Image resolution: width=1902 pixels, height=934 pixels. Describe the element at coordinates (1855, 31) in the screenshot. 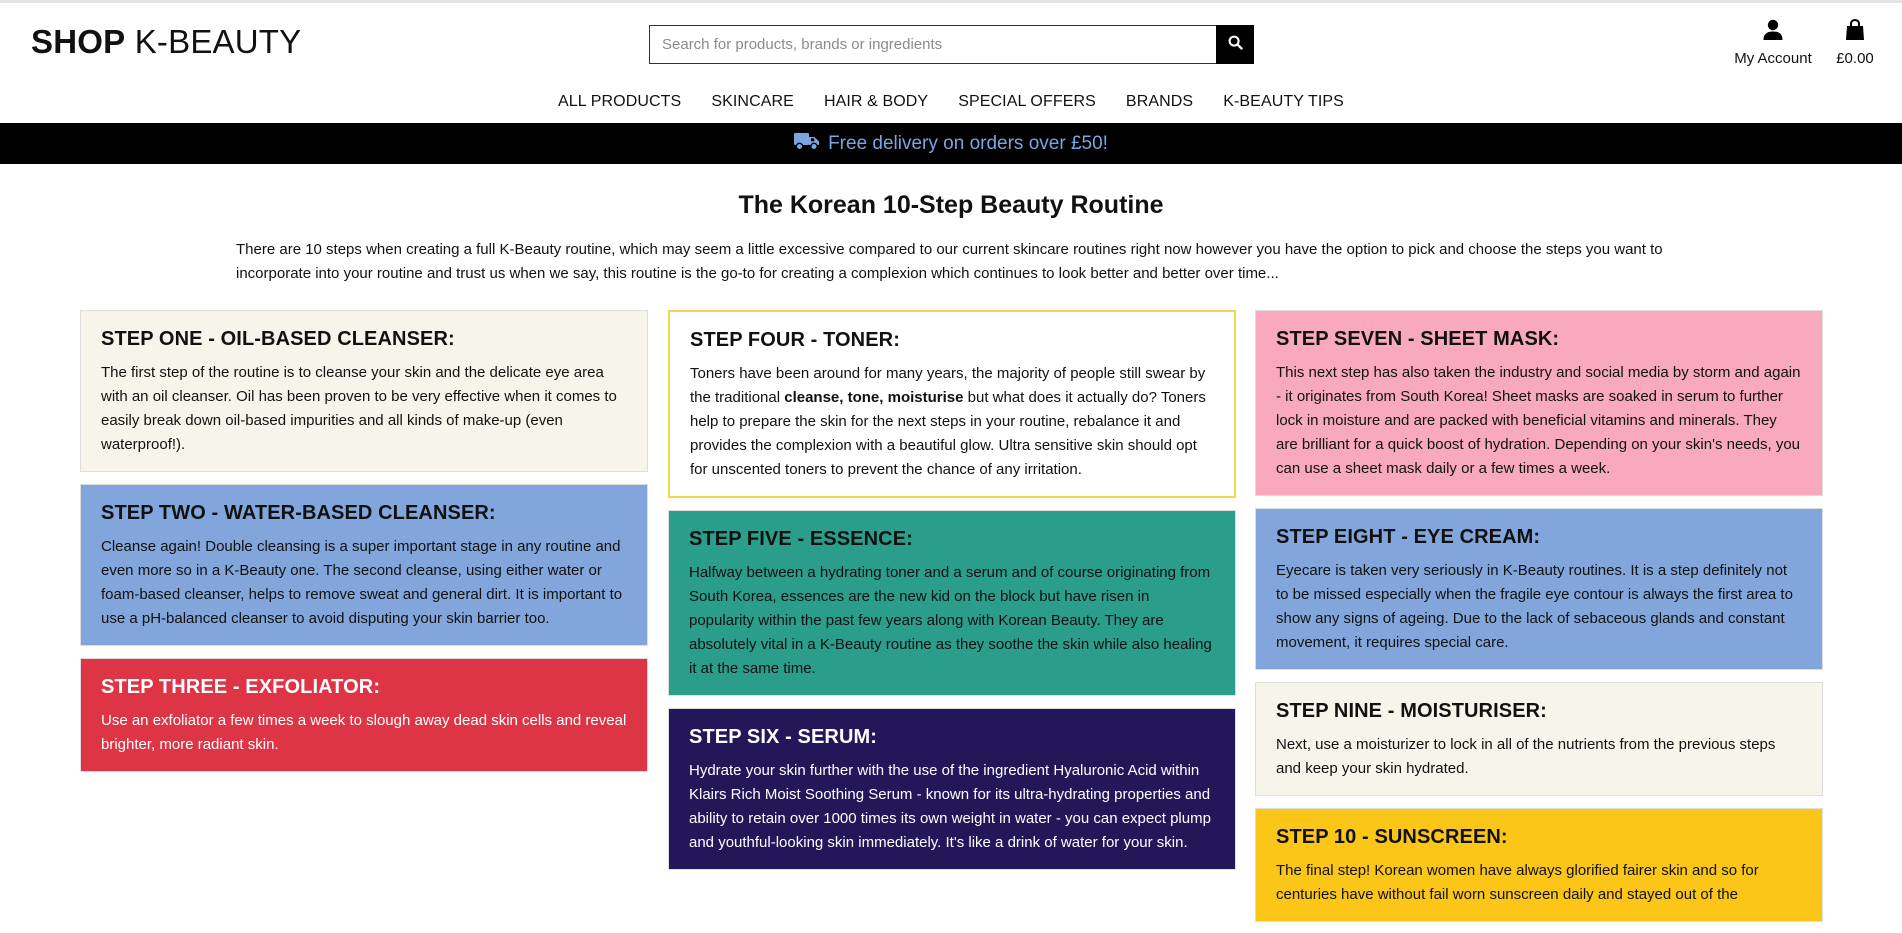

I see `shopping-bag-icon` at that location.